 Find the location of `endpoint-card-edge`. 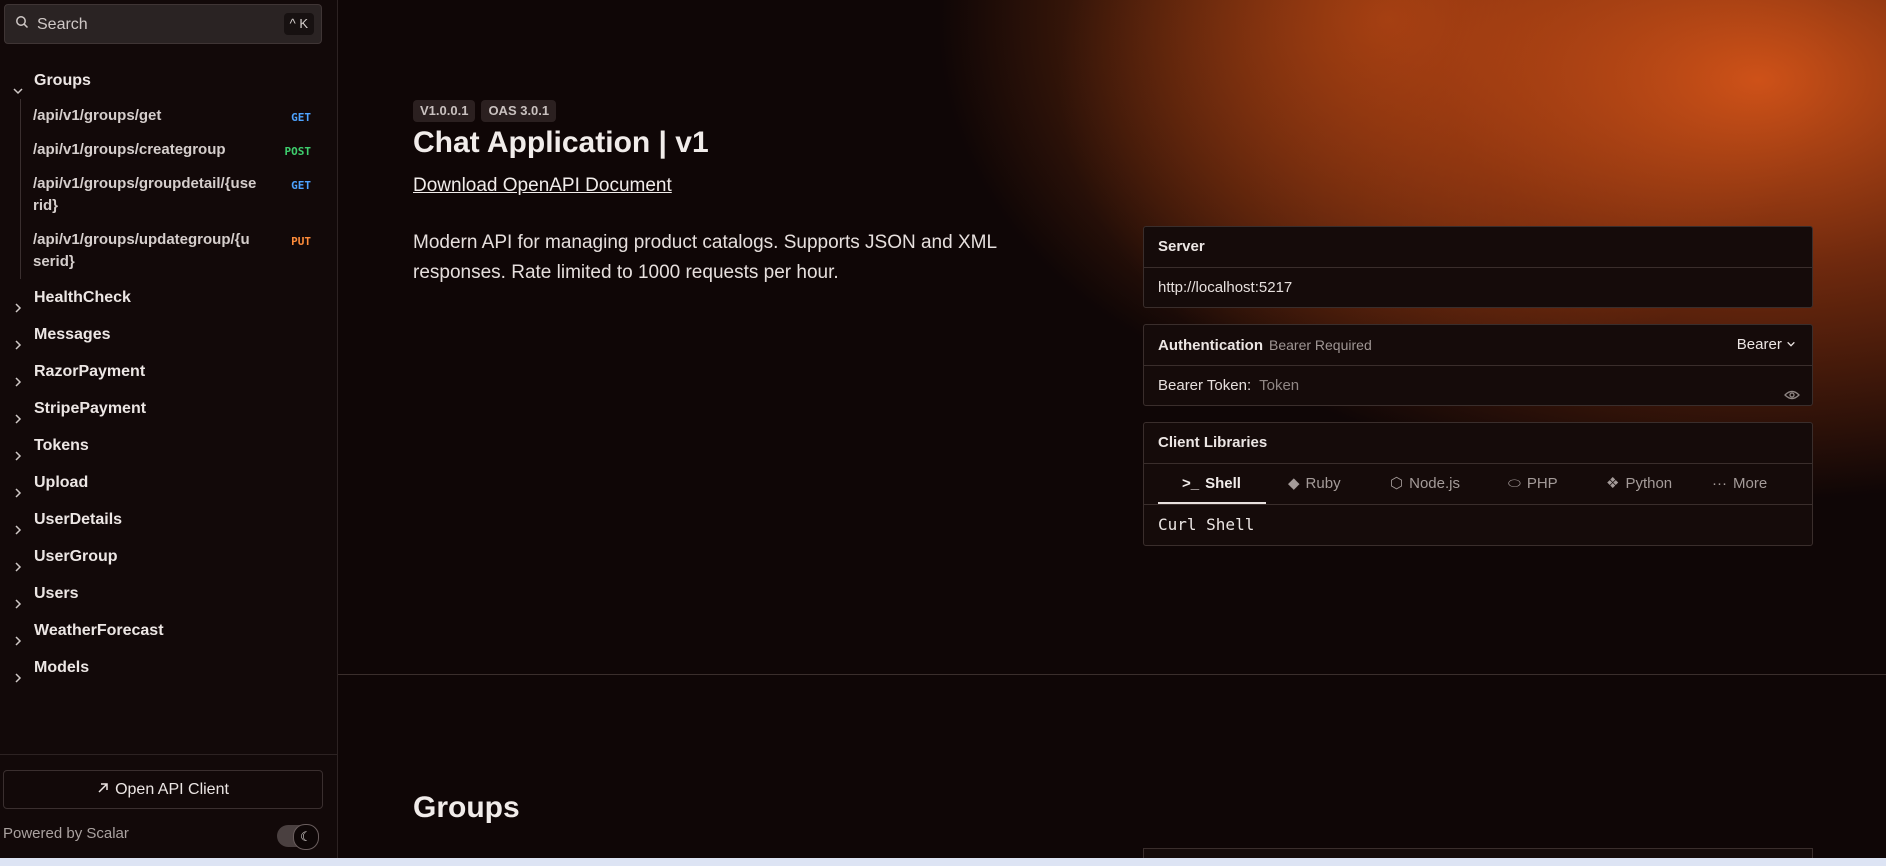

endpoint-card-edge is located at coordinates (1478, 853).